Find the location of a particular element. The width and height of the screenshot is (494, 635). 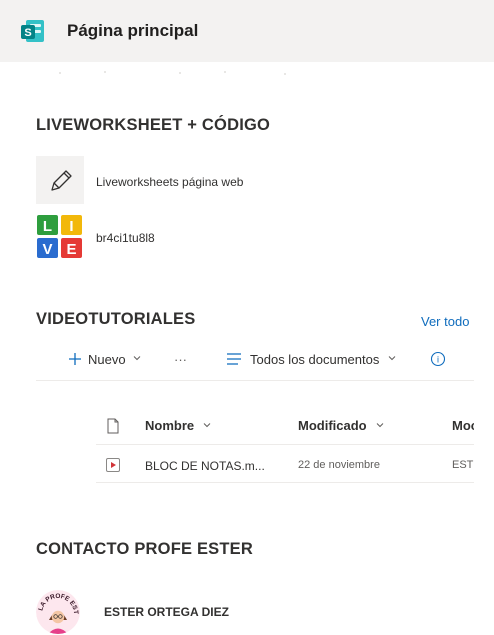

svg-text: V is located at coordinates (47, 249).